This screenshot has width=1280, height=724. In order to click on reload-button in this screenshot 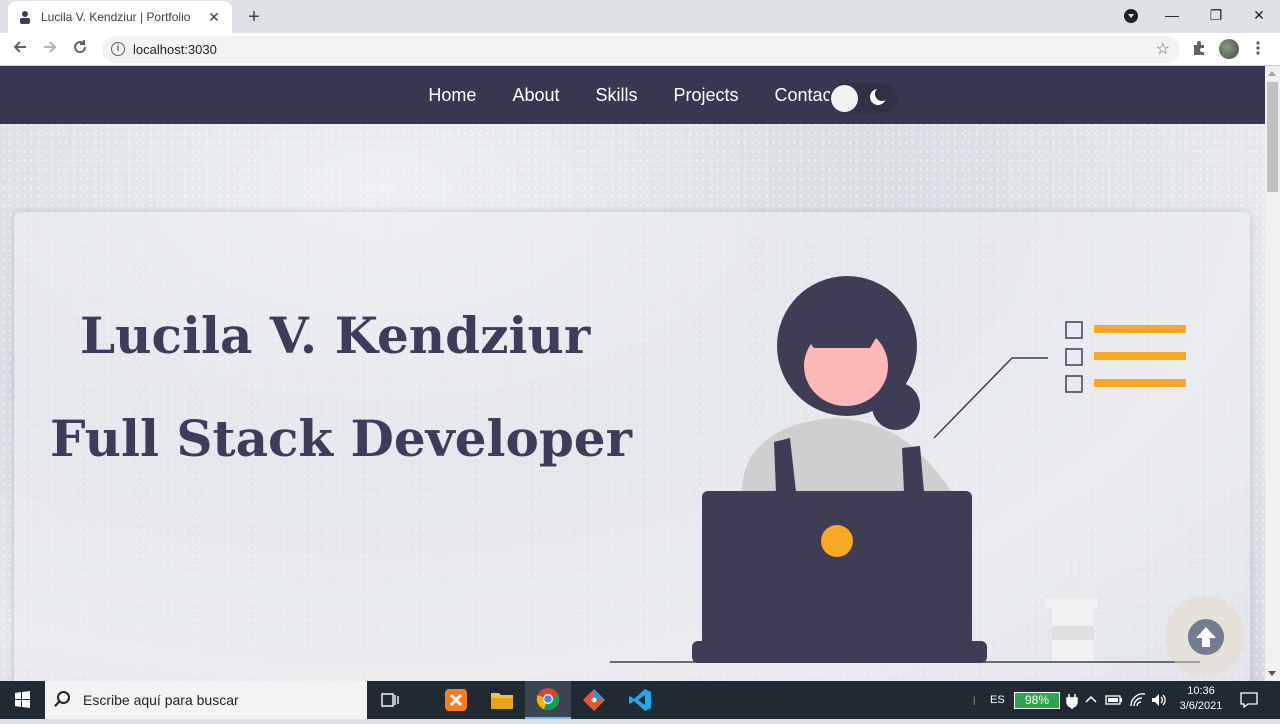, I will do `click(80, 50)`.